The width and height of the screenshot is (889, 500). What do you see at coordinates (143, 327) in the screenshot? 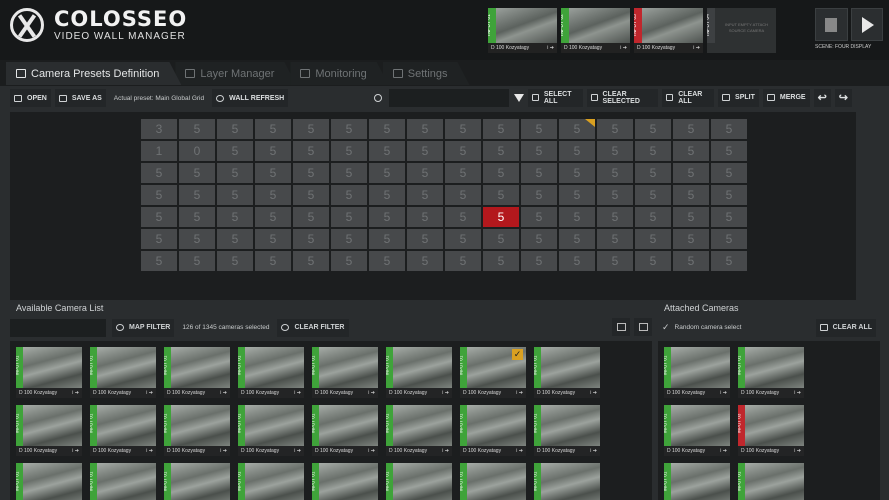
I see `map-filter-button: MAP FILTER` at bounding box center [143, 327].